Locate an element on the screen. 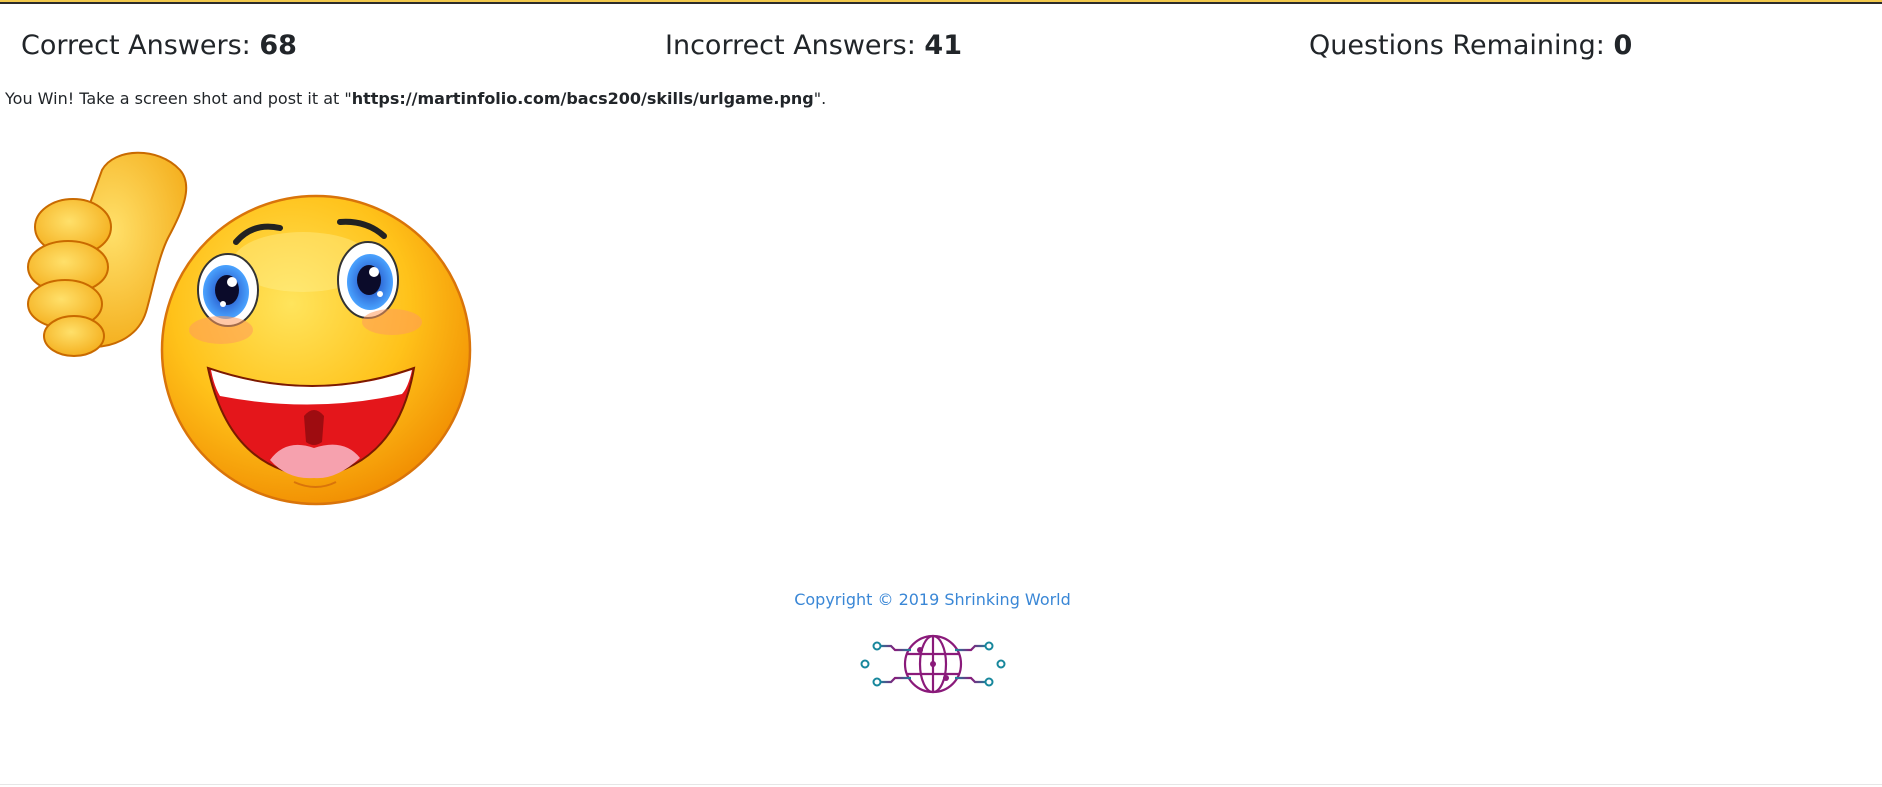 Image resolution: width=1882 pixels, height=787 pixels. page-bottom-divider is located at coordinates (941, 784).